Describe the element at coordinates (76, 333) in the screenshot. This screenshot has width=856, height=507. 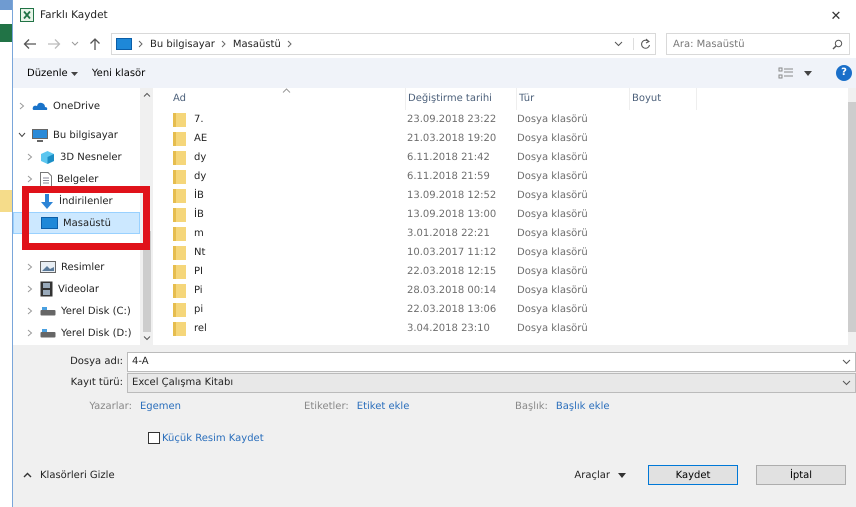
I see `sidebar-item: Yerel Disk (D:)` at that location.